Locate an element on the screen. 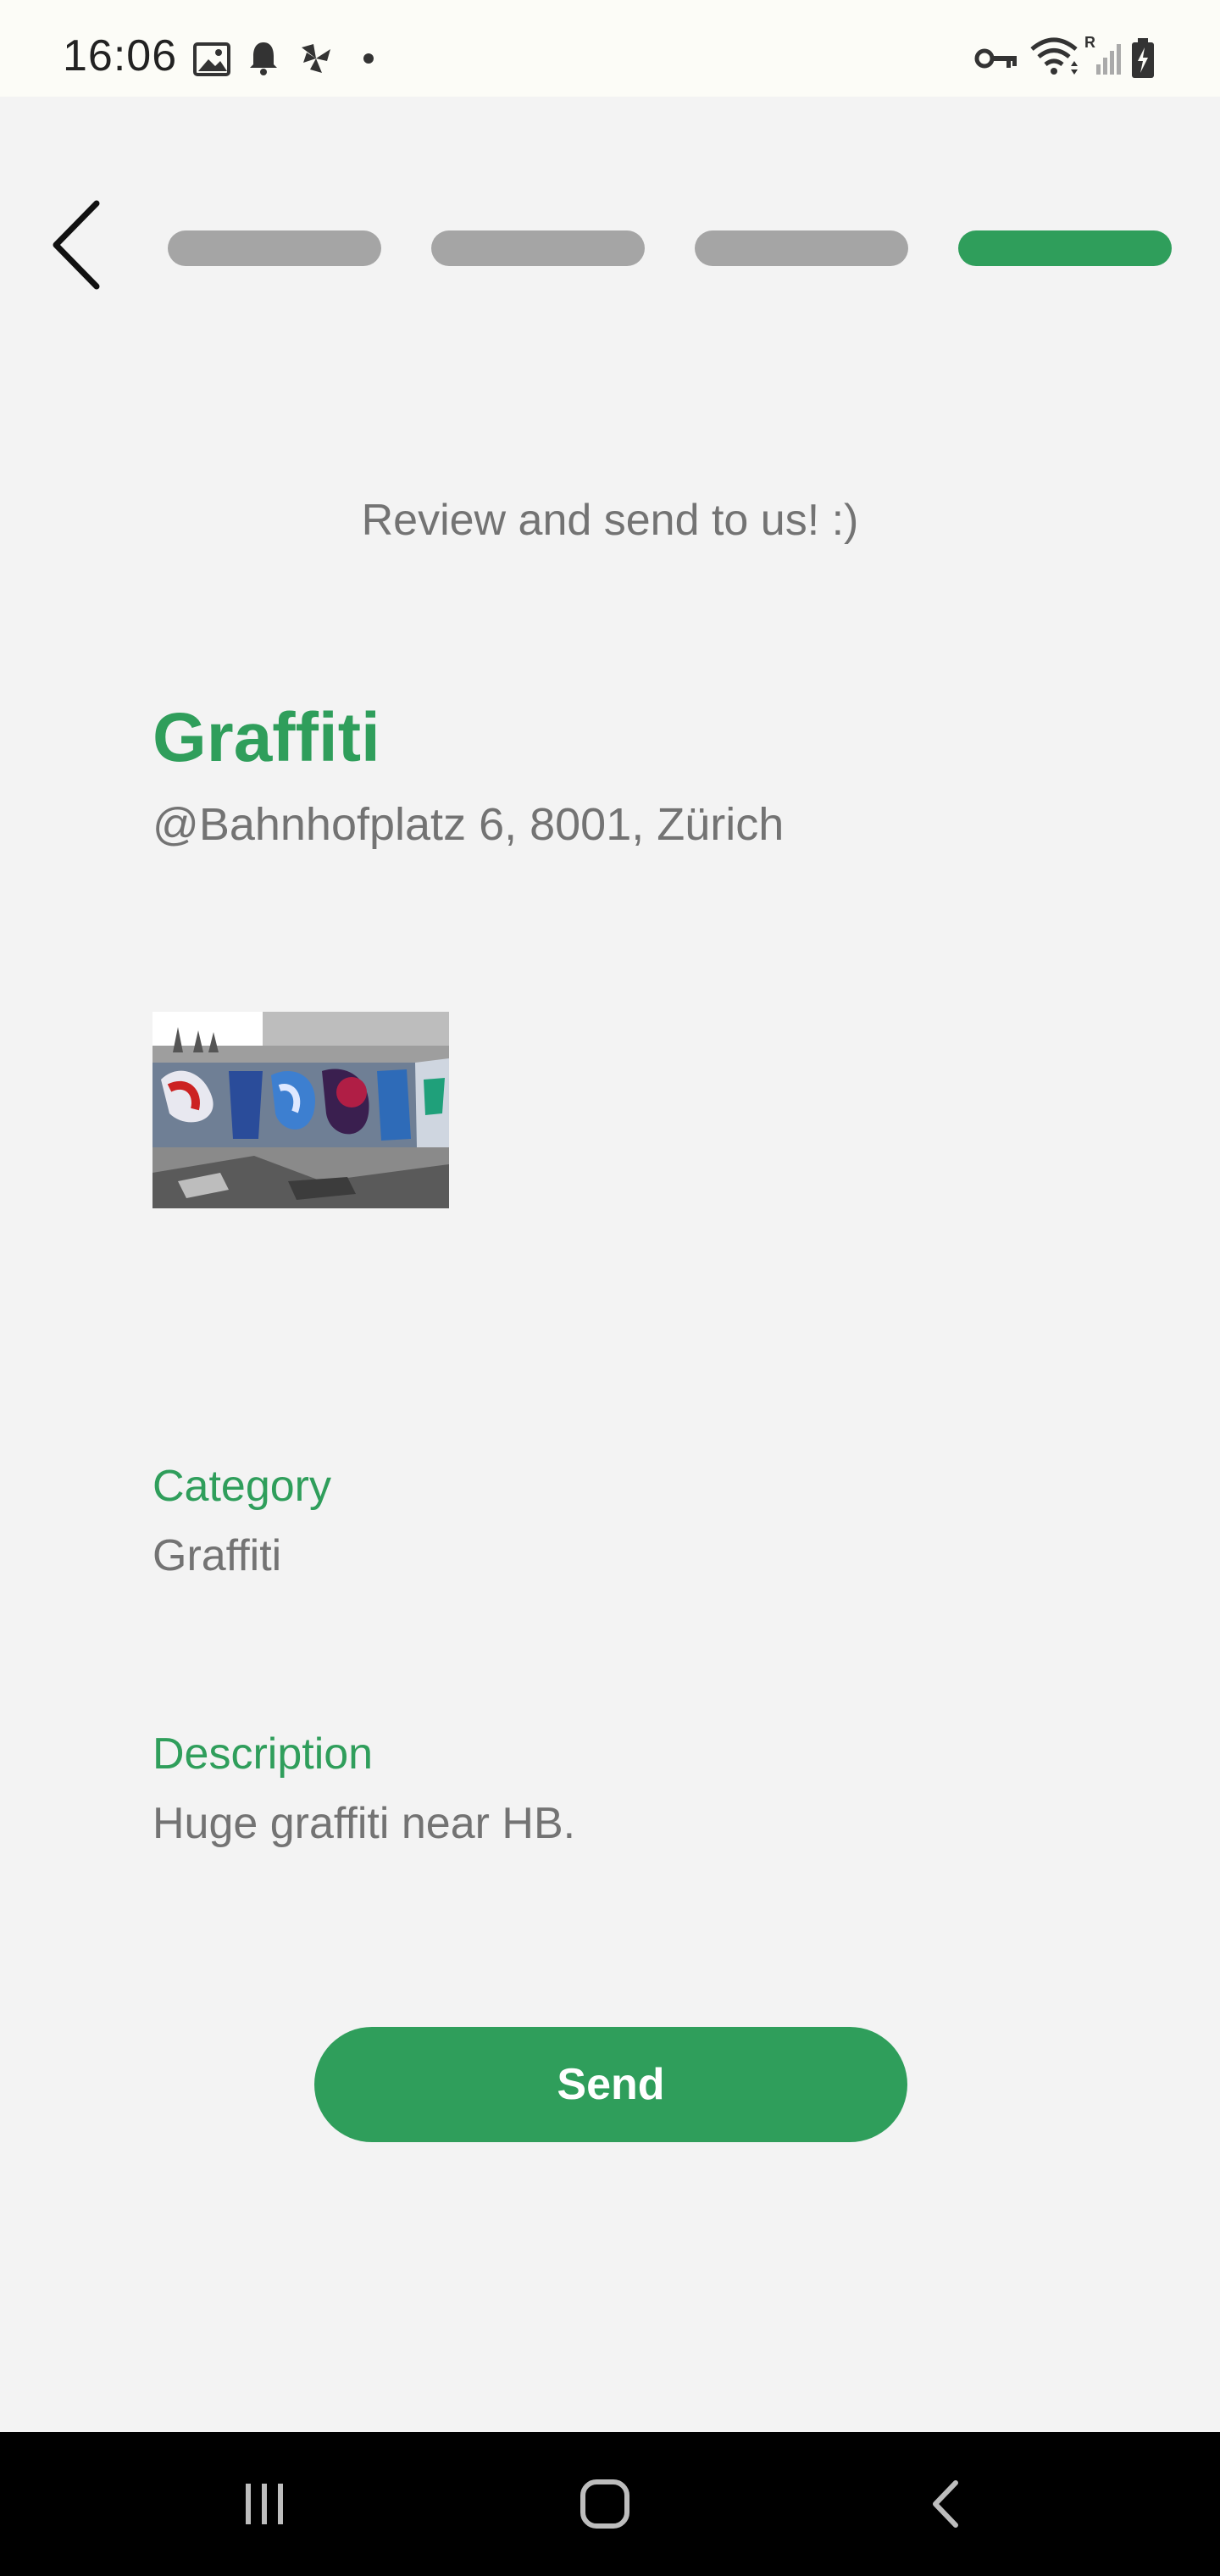 This screenshot has width=1220, height=2576. home-button is located at coordinates (605, 2504).